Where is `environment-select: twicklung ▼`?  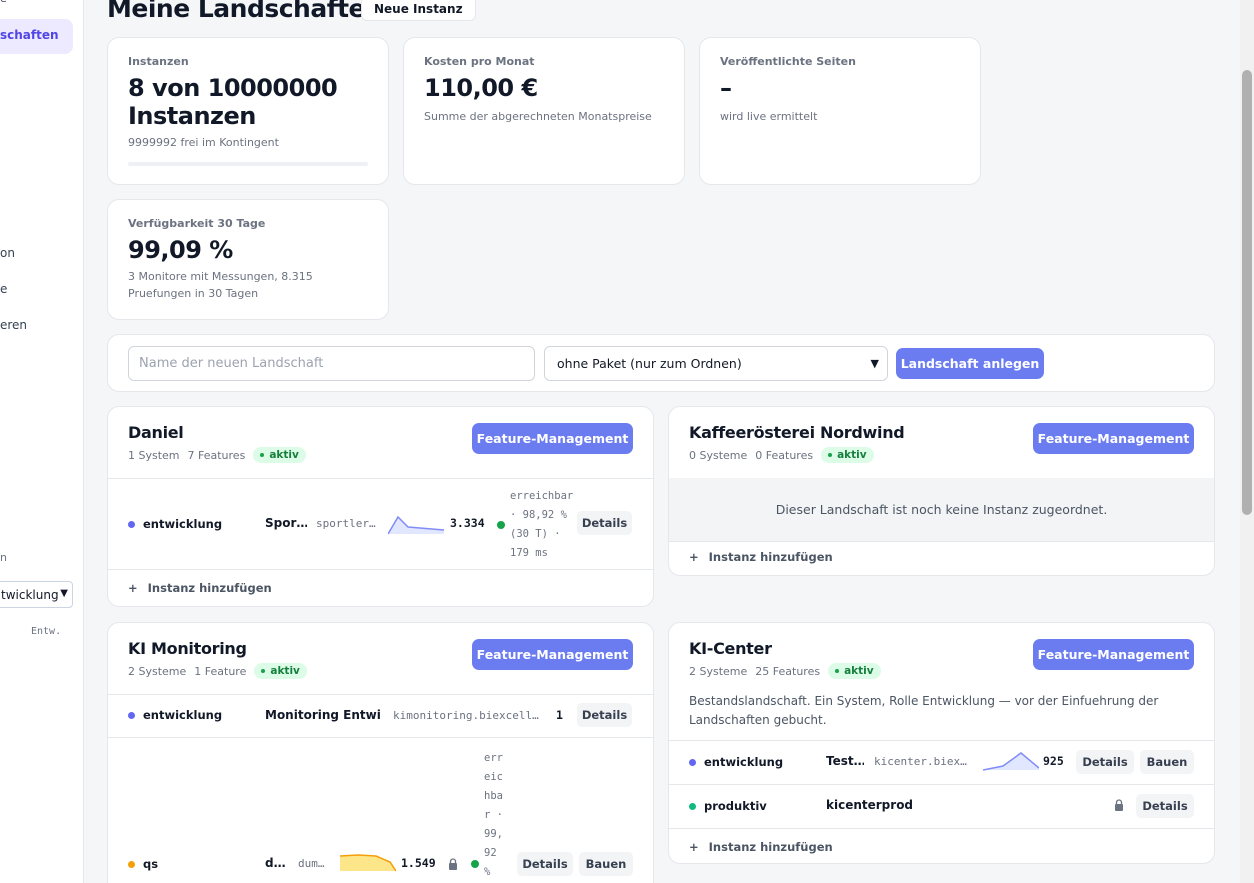
environment-select: twicklung ▼ is located at coordinates (36, 594).